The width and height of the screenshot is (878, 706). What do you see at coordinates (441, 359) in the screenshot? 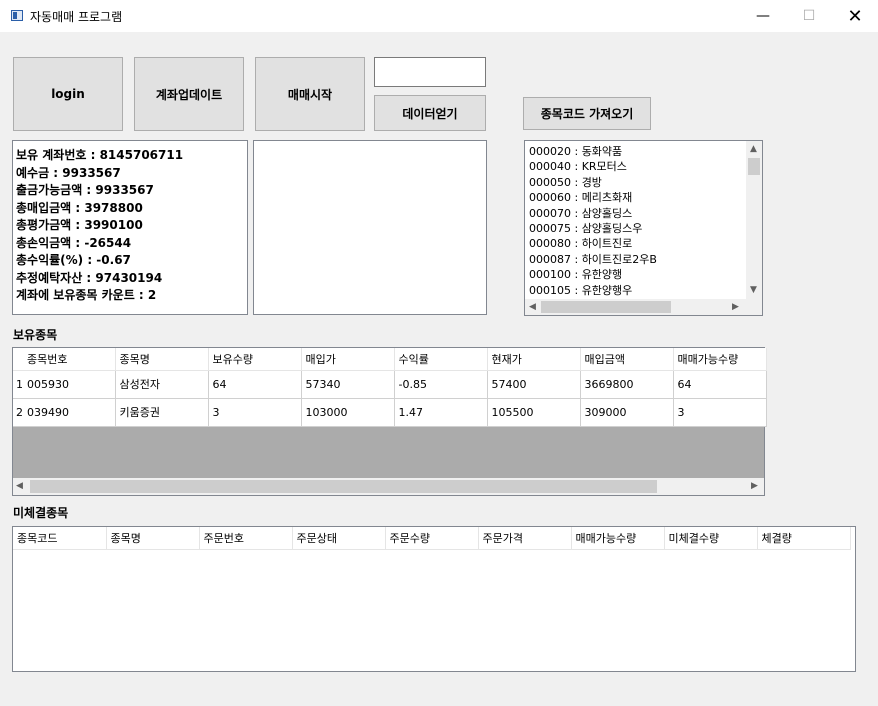
I see `column-header: 수익률` at bounding box center [441, 359].